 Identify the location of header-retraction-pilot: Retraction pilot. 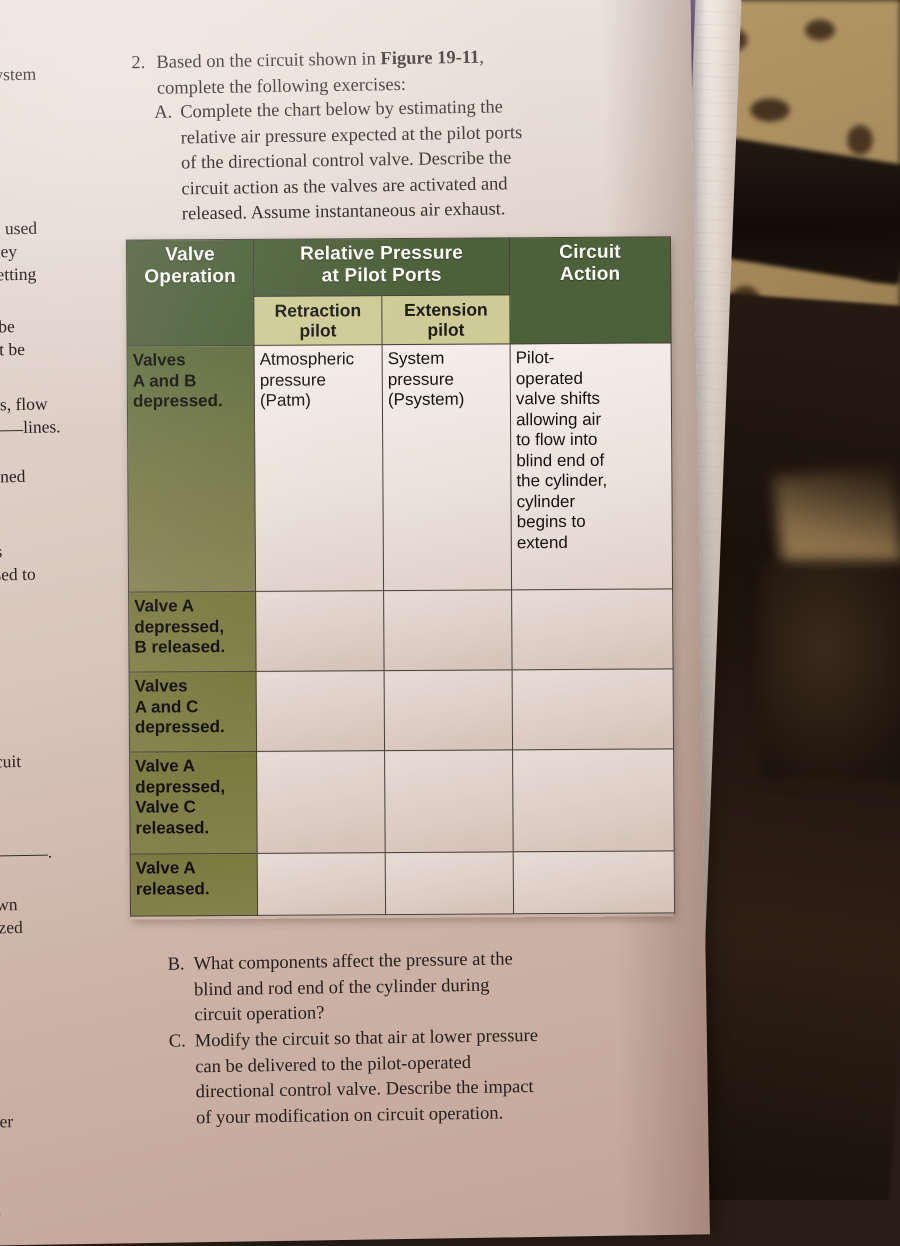
(318, 320).